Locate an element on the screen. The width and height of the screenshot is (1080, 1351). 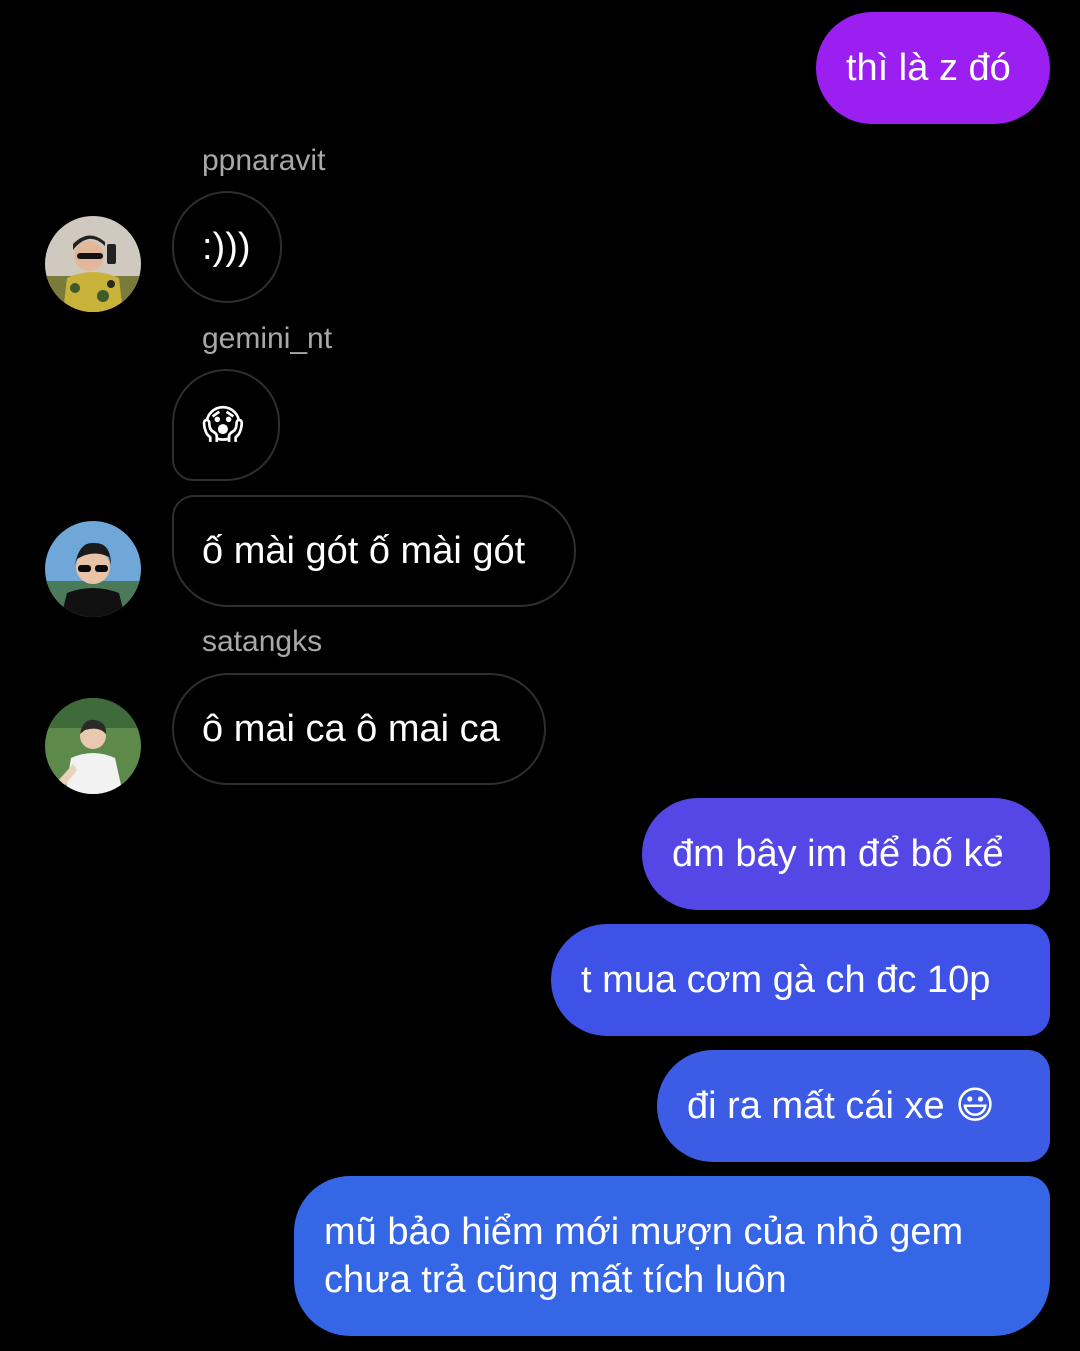
incoming-message-bubble: :))) is located at coordinates (227, 247).